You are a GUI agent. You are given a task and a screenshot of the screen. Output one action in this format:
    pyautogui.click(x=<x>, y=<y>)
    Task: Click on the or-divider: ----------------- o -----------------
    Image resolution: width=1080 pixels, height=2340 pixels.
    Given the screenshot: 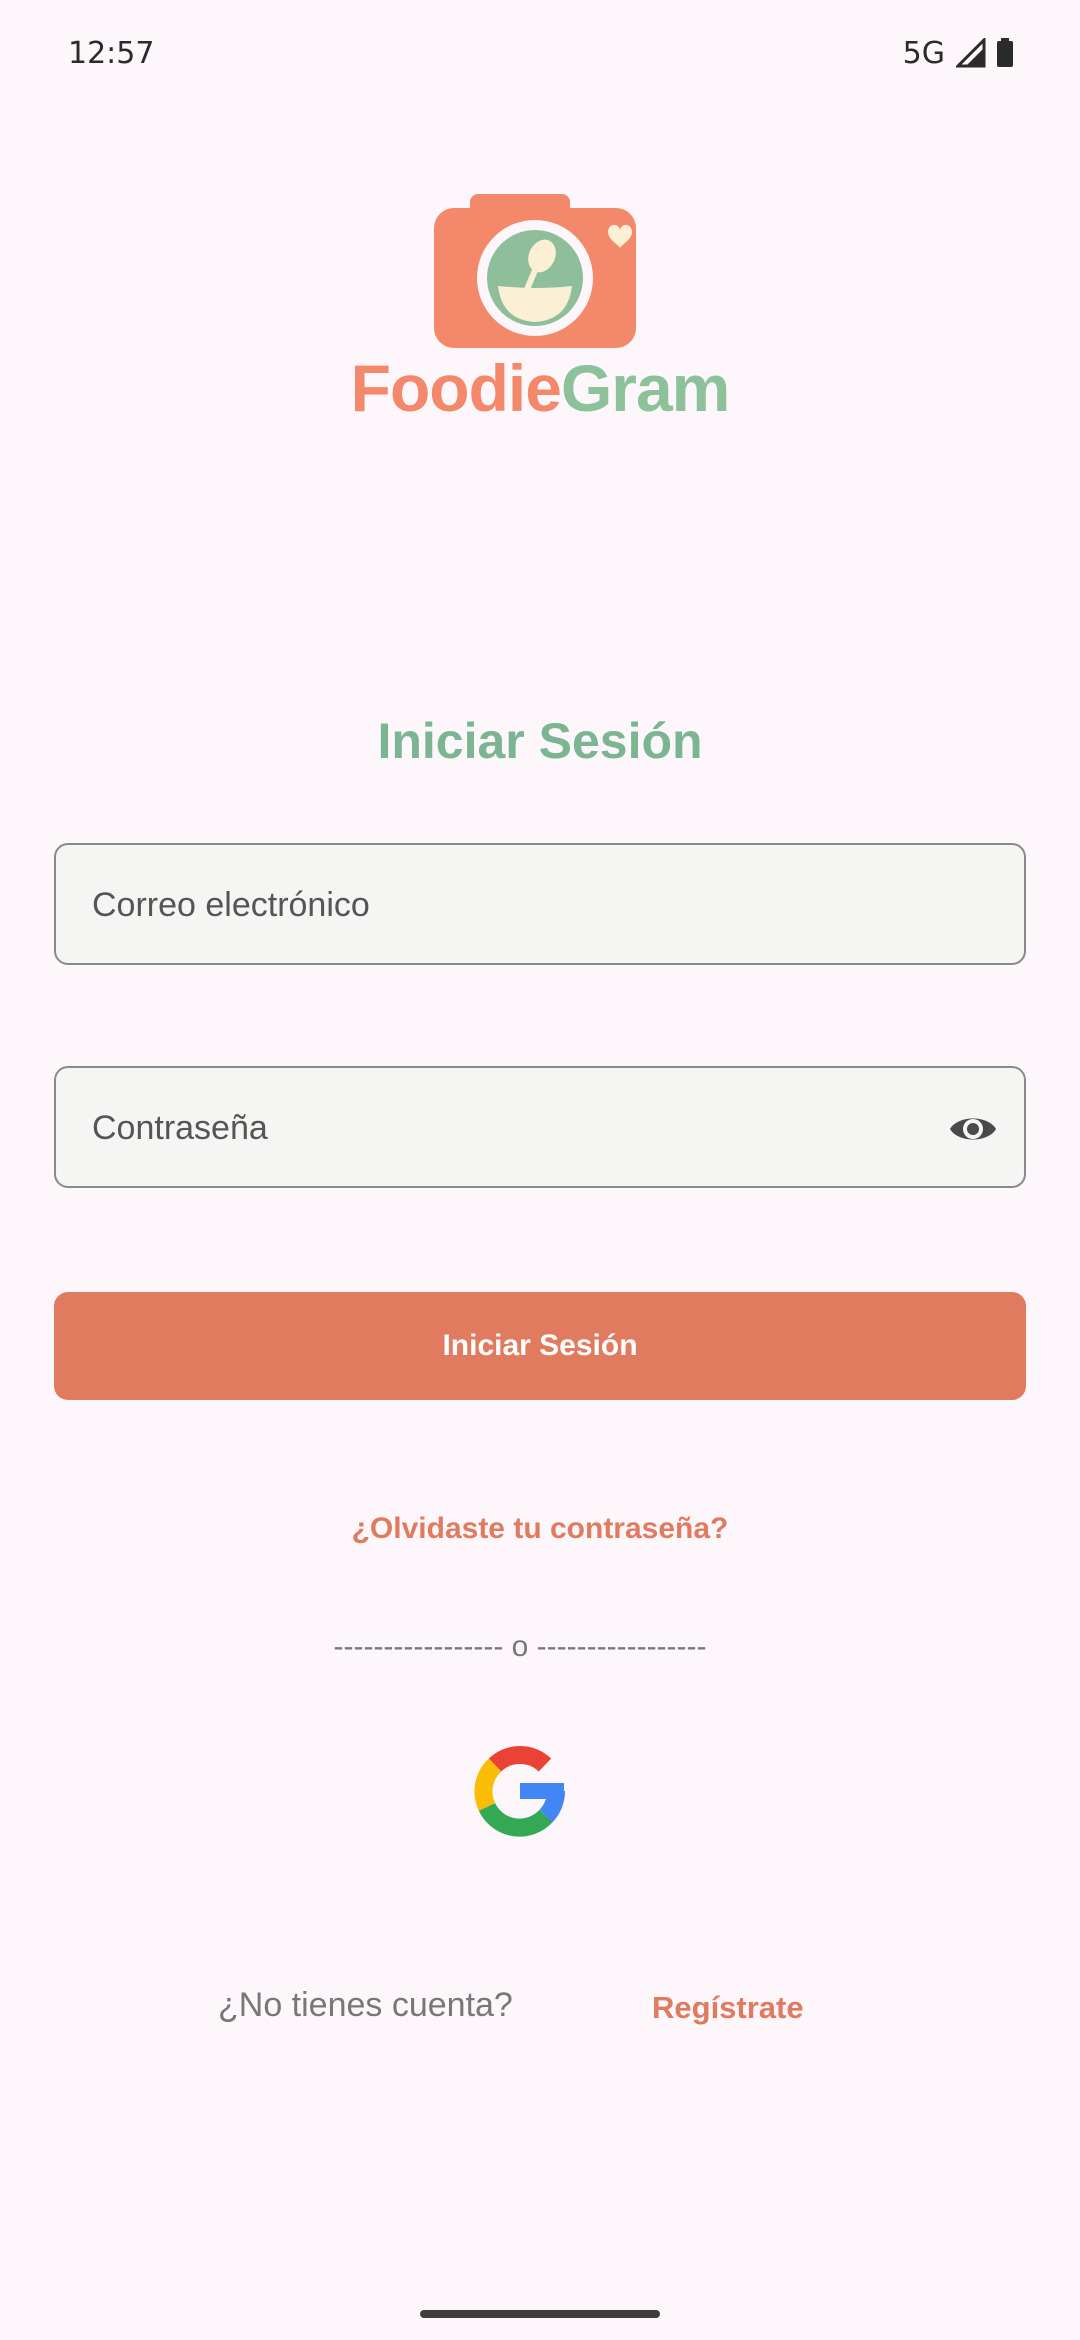 What is the action you would take?
    pyautogui.click(x=520, y=1646)
    